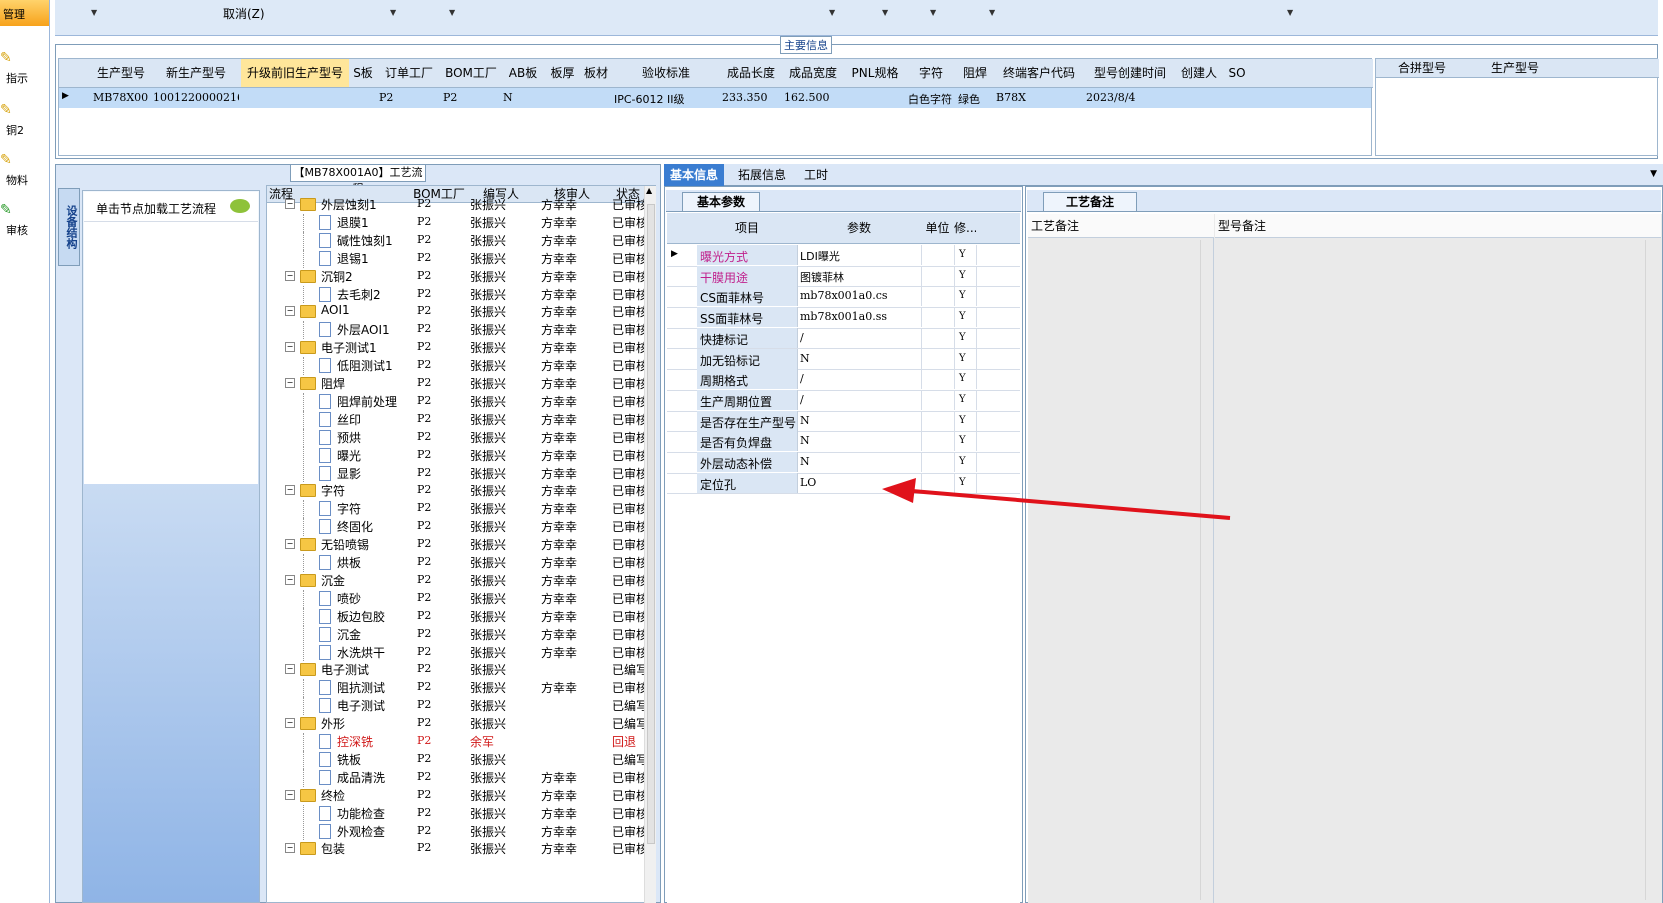 Image resolution: width=1663 pixels, height=903 pixels. Describe the element at coordinates (456, 706) in the screenshot. I see `process-row: 电子测试 P2 张振兴 已编写` at that location.